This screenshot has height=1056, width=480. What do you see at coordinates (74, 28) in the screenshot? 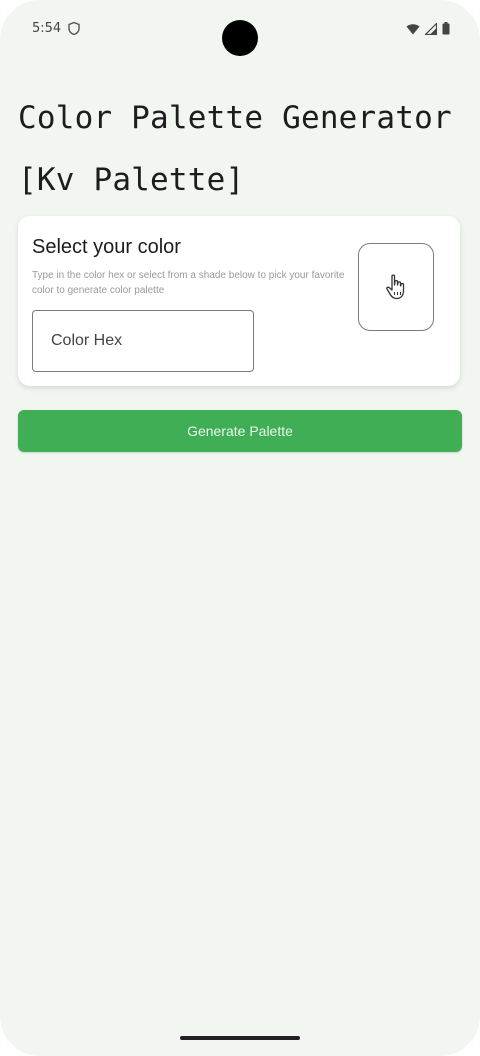
I see `shield-icon` at bounding box center [74, 28].